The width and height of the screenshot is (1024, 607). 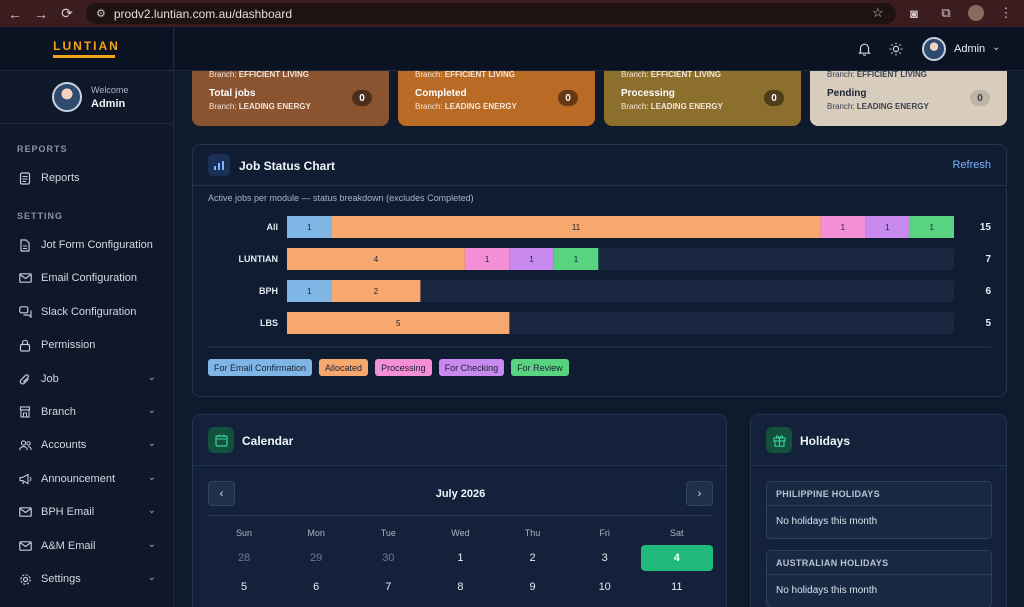 I want to click on bell-icon, so click(x=864, y=49).